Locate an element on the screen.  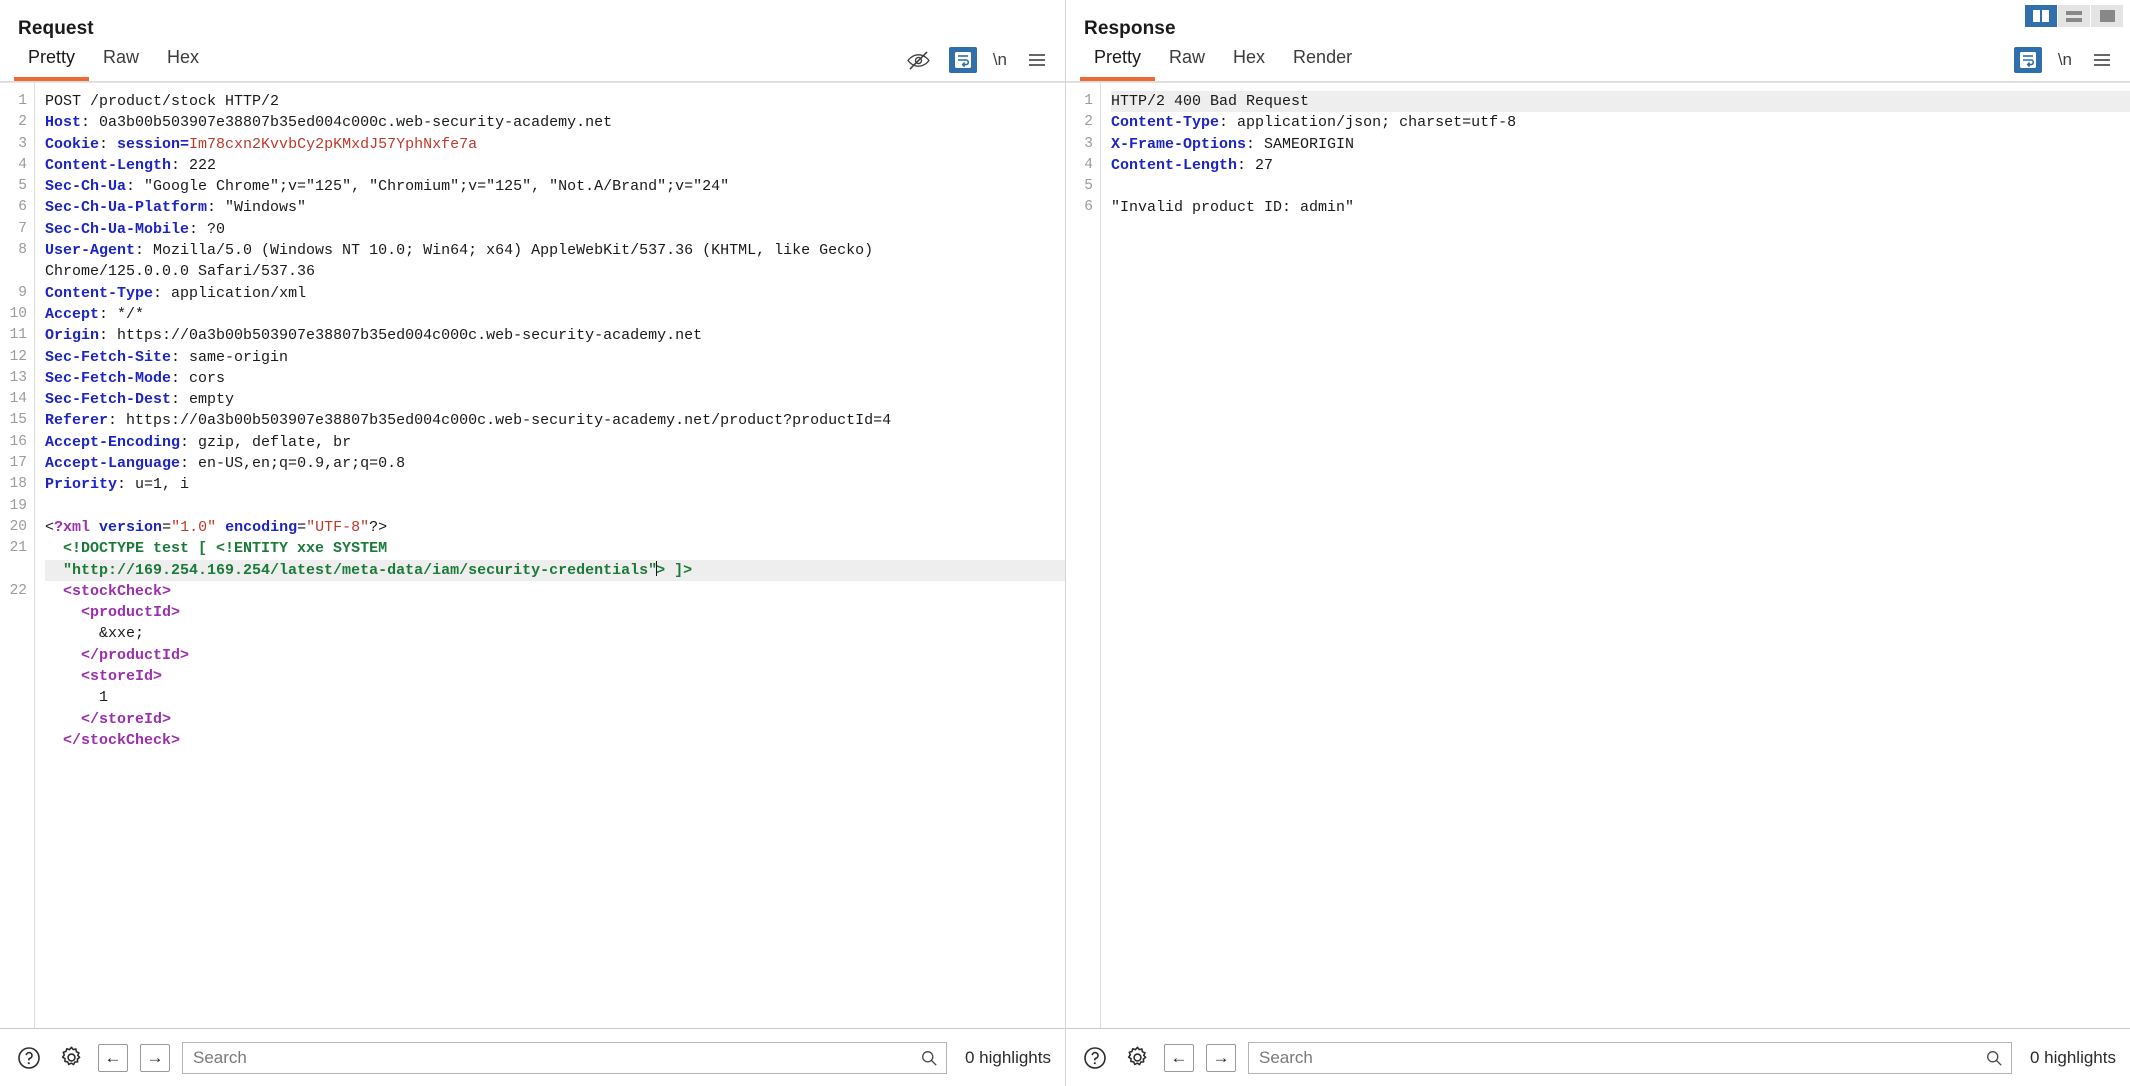
code-line: Accept: */* is located at coordinates (555, 314).